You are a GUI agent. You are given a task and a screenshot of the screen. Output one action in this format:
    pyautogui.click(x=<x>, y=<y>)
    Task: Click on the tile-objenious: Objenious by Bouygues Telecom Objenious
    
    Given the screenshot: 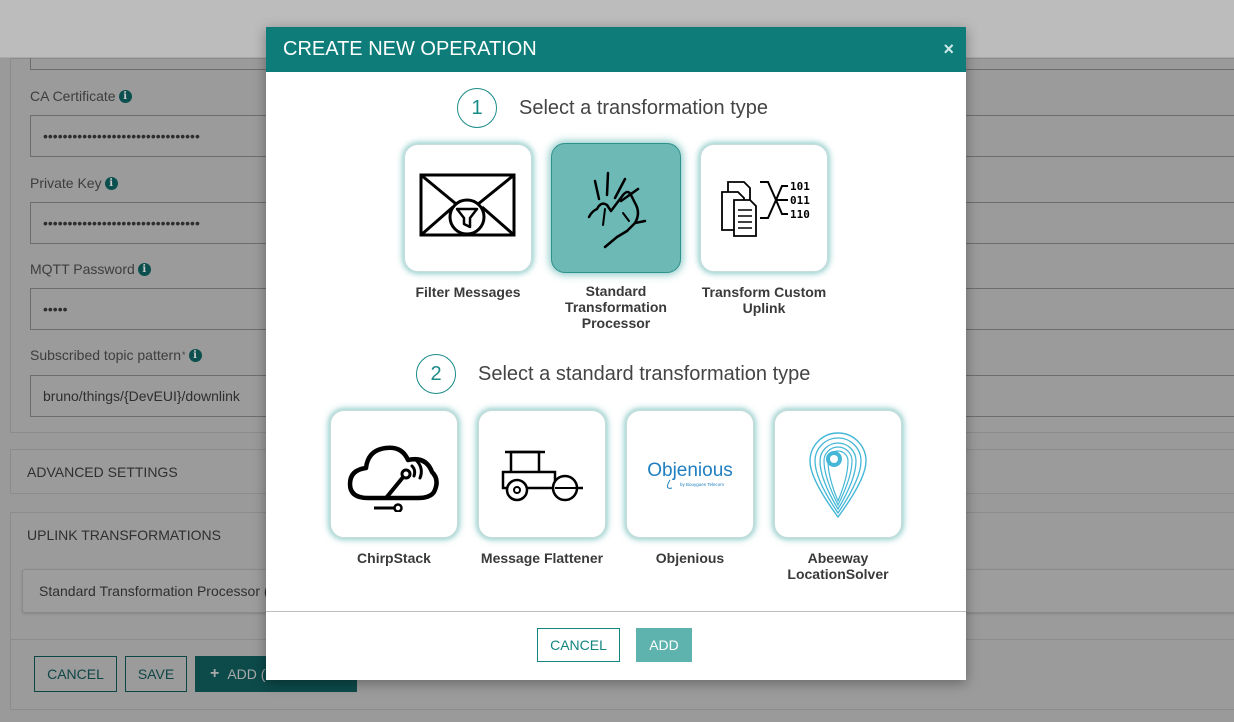 What is the action you would take?
    pyautogui.click(x=690, y=488)
    